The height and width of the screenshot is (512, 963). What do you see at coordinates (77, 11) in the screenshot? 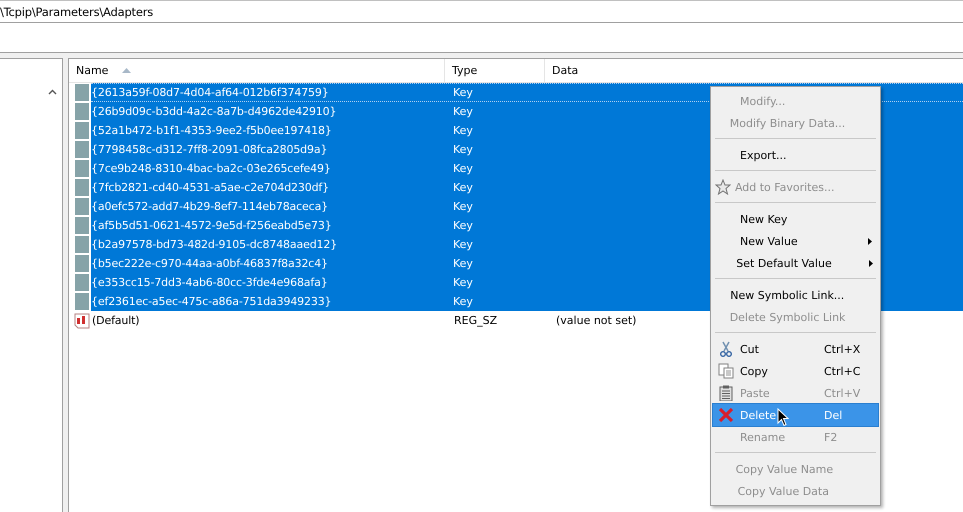
I see `address-text: \Tcpip\Parameters\Adapters` at bounding box center [77, 11].